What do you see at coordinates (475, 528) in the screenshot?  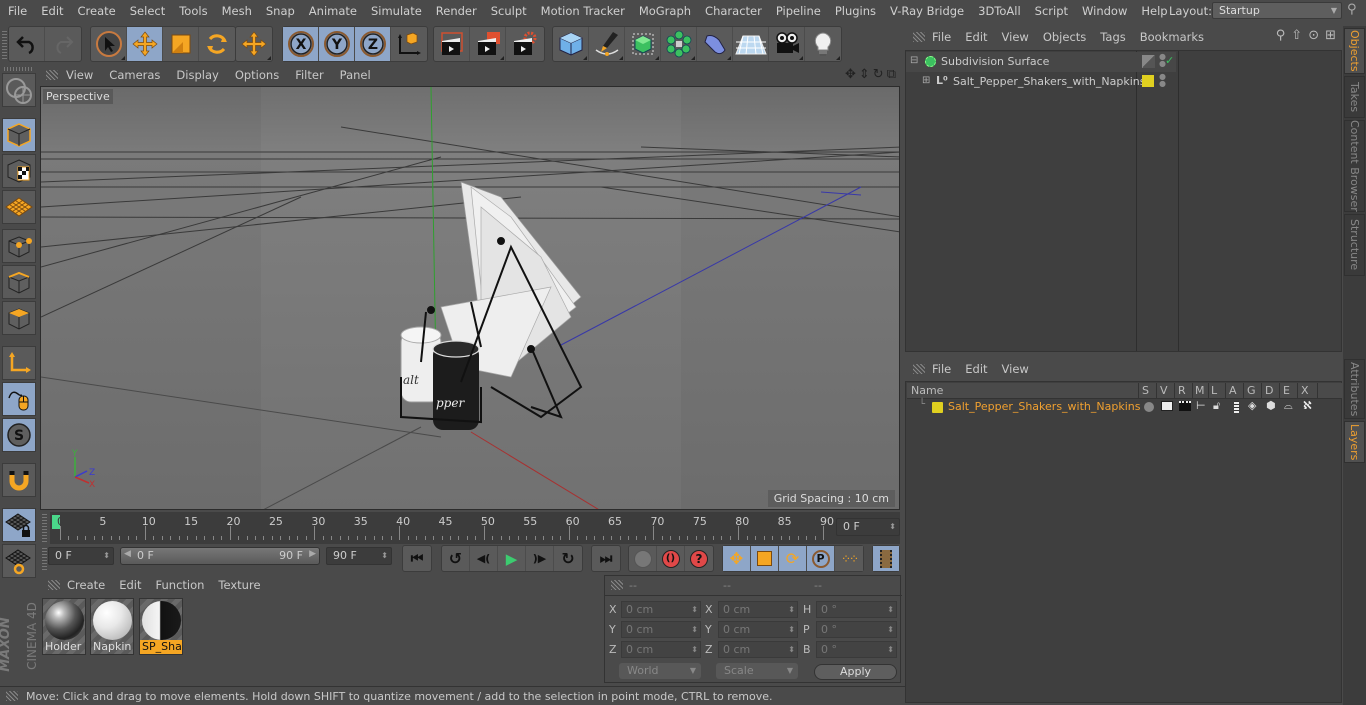 I see `timeline-ruler: 0 5 10 15 20 25 30 35 40 45 50 55 60 65 70 75 80 85 90` at bounding box center [475, 528].